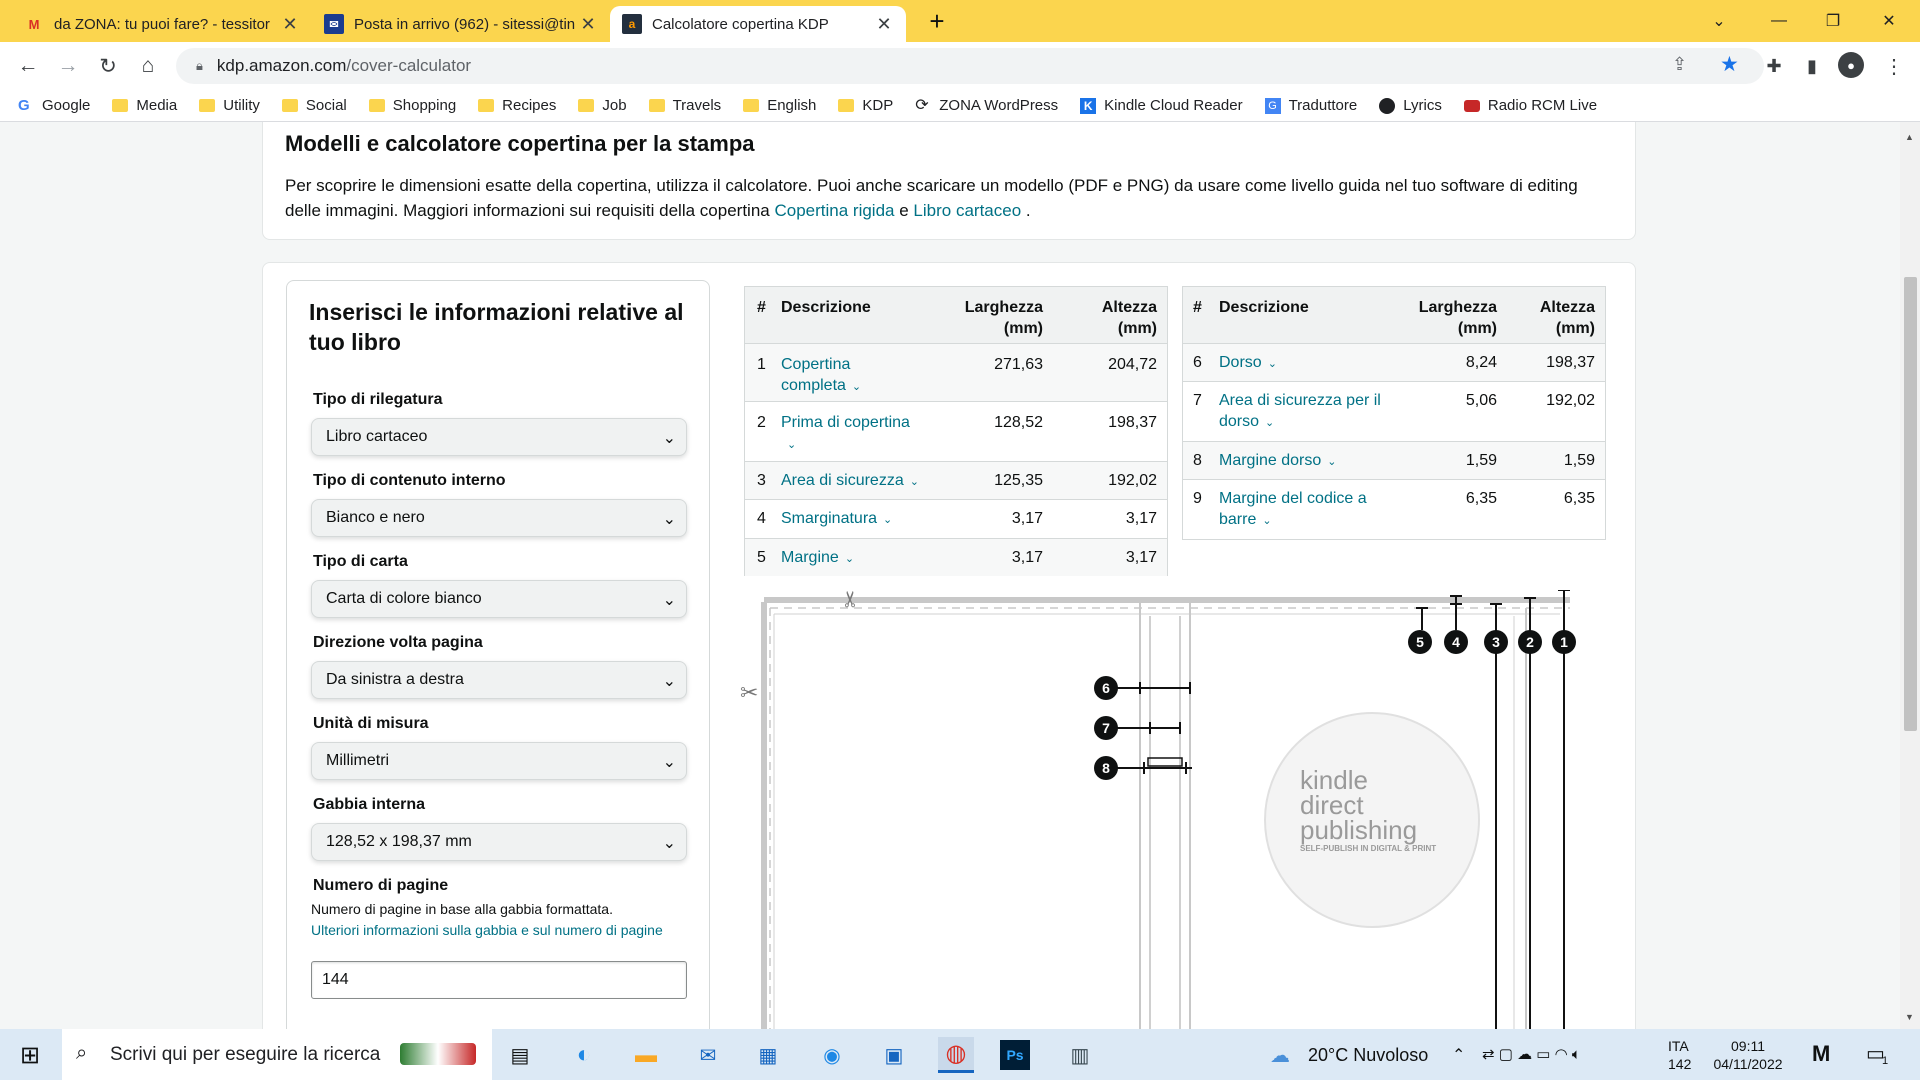 This screenshot has height=1080, width=1920. Describe the element at coordinates (412, 105) in the screenshot. I see `bookmark-shopping: Shopping` at that location.